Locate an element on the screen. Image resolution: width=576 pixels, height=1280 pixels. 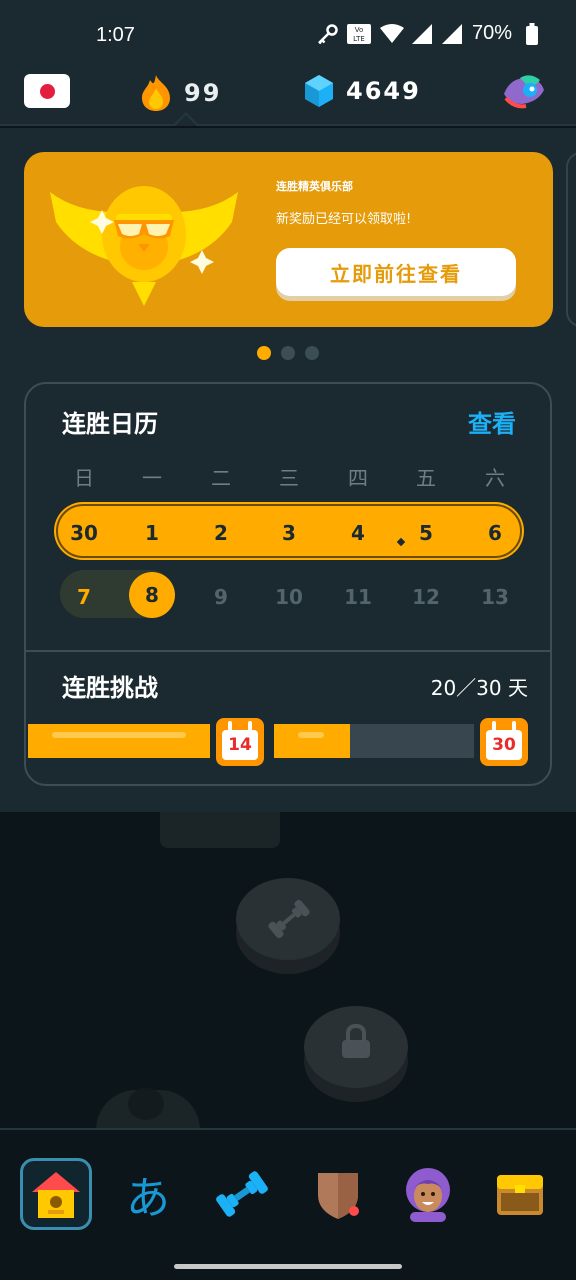
calendar-day: 3 is located at coordinates (289, 533).